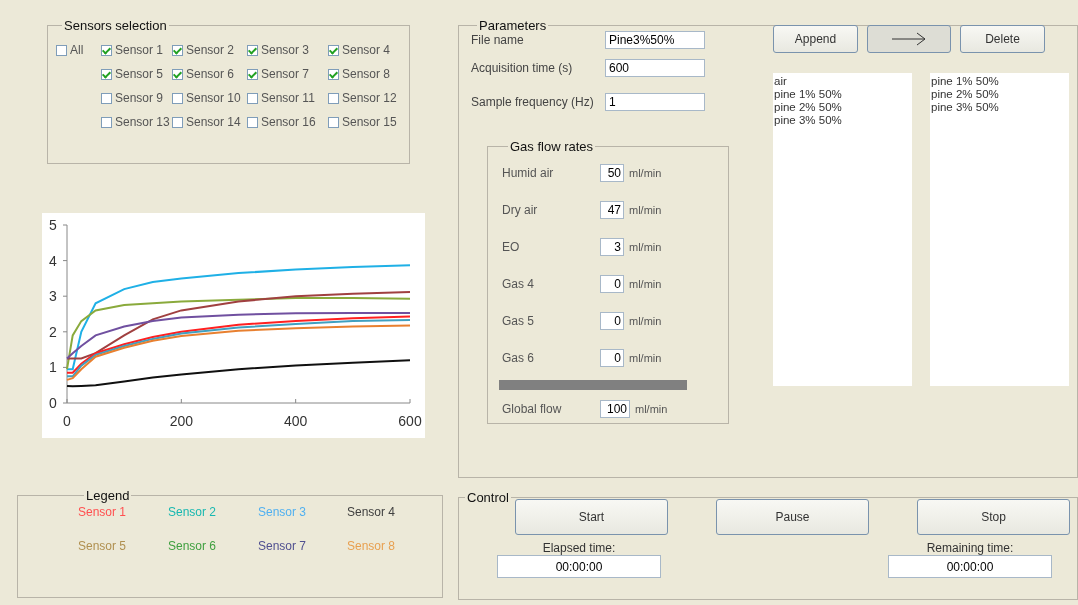  Describe the element at coordinates (533, 102) in the screenshot. I see `field-label: Sample frequency (Hz)` at that location.